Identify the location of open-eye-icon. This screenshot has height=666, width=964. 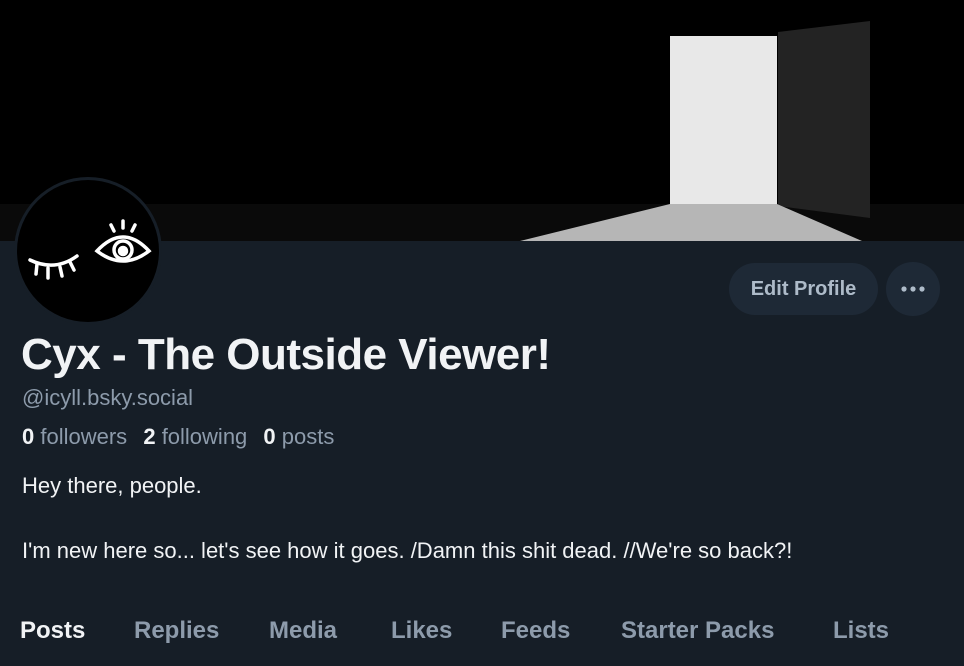
(123, 241).